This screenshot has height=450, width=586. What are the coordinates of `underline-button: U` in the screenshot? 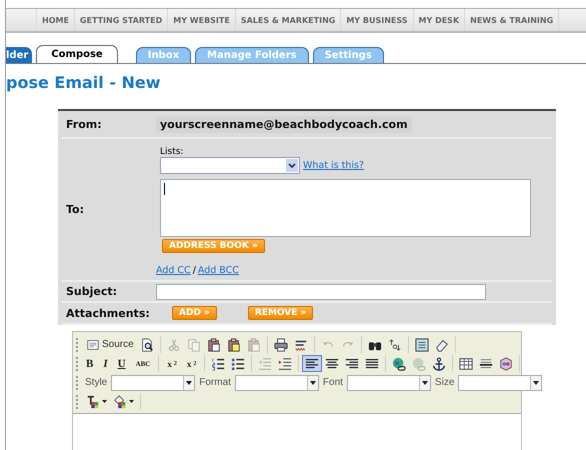 It's located at (121, 363).